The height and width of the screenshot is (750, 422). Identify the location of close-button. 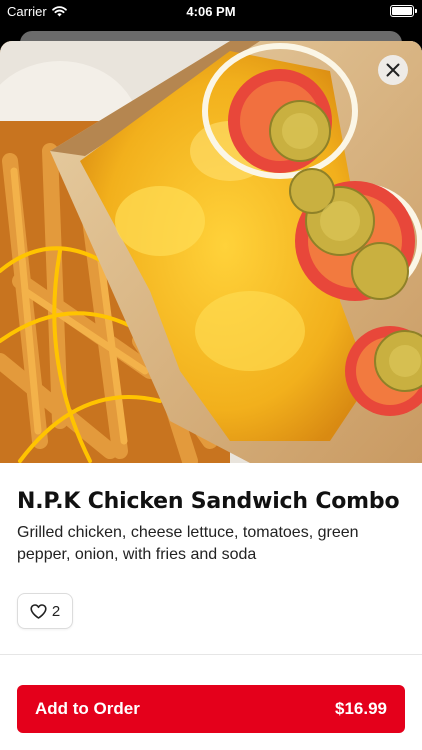
(393, 70).